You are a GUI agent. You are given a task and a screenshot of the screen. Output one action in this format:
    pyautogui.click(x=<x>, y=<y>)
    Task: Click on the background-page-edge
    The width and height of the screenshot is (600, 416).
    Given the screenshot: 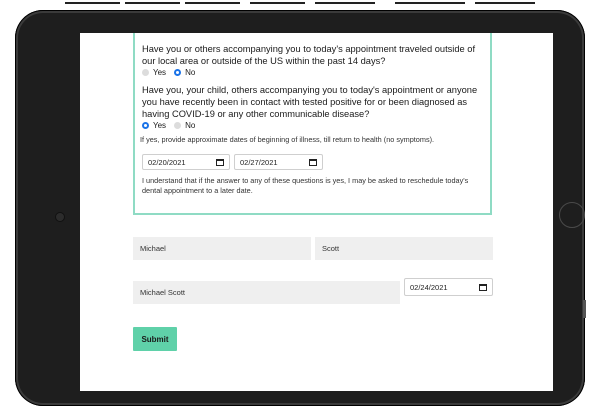 What is the action you would take?
    pyautogui.click(x=300, y=5)
    